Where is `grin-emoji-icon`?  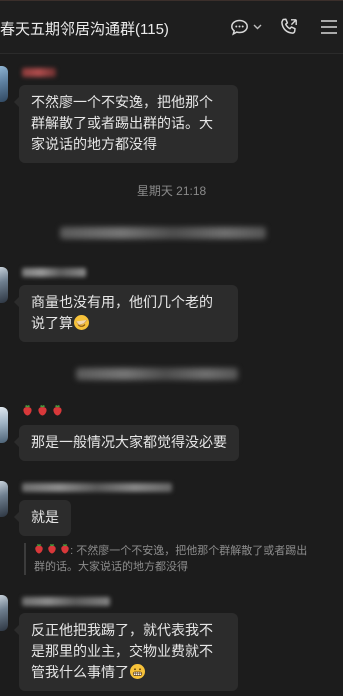
grin-emoji-icon is located at coordinates (137, 671).